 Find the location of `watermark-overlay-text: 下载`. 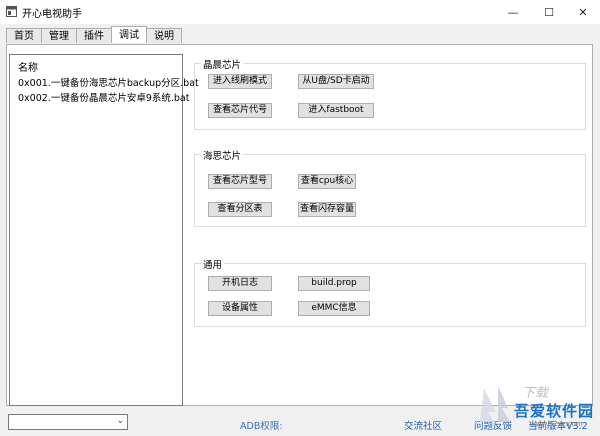

watermark-overlay-text: 下载 is located at coordinates (535, 393).